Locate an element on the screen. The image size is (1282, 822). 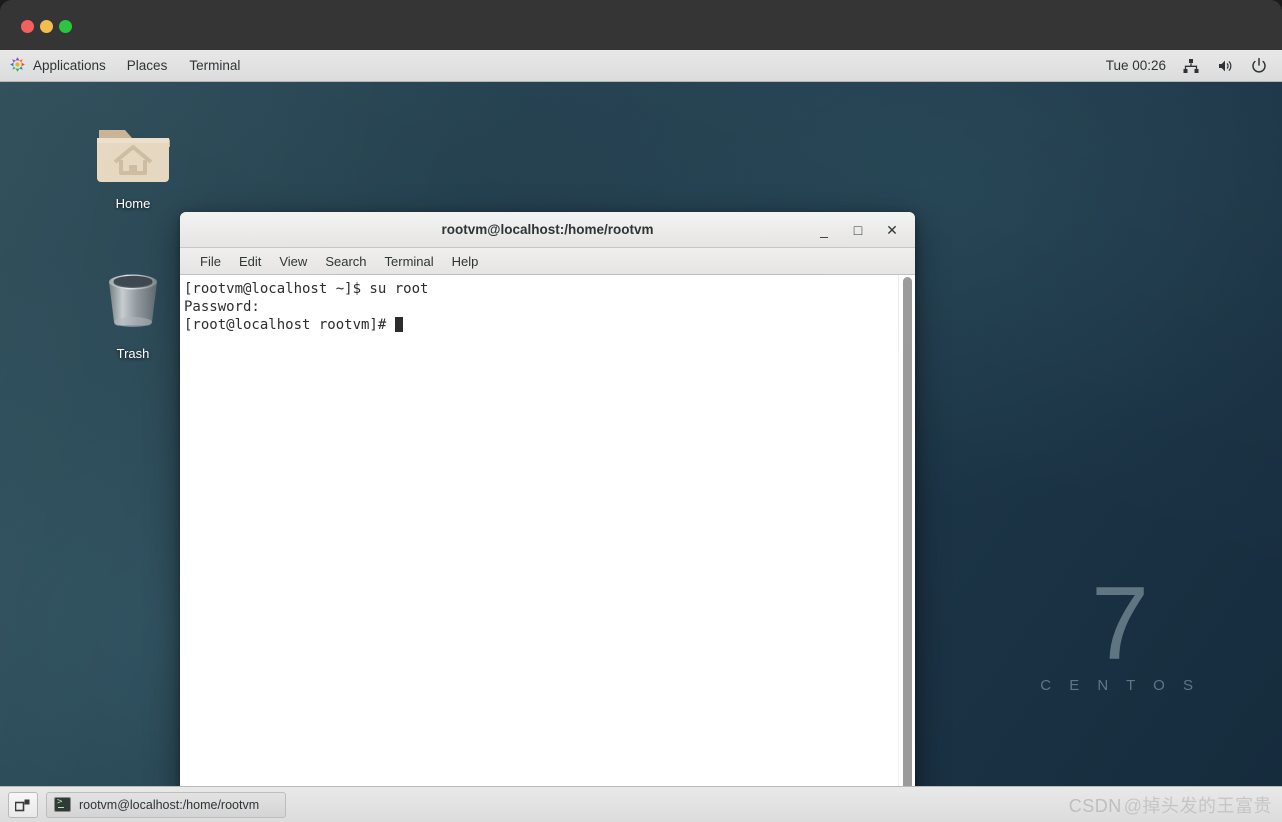
terminal-icon is located at coordinates (62, 804).